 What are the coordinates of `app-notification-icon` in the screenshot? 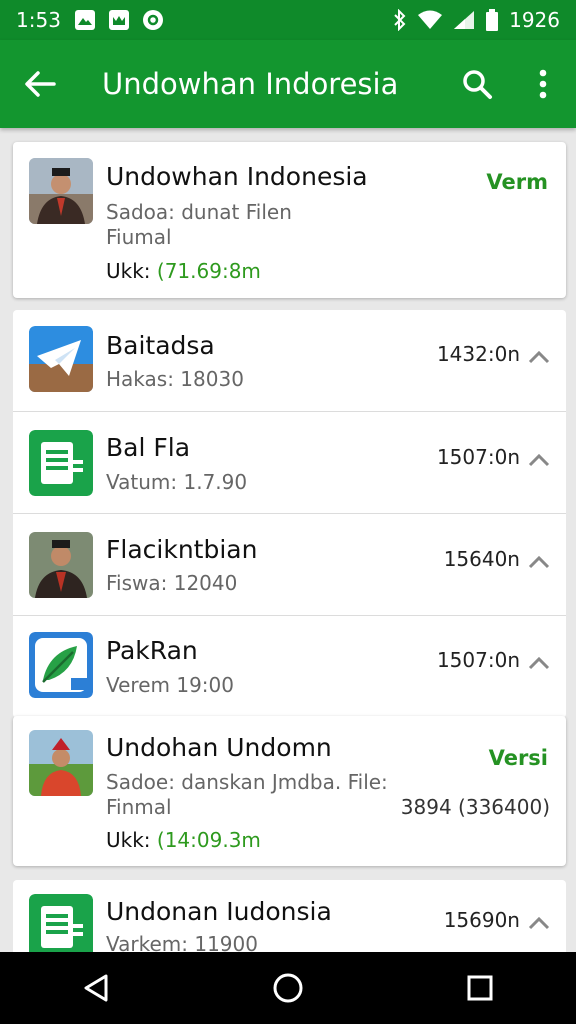 It's located at (152, 20).